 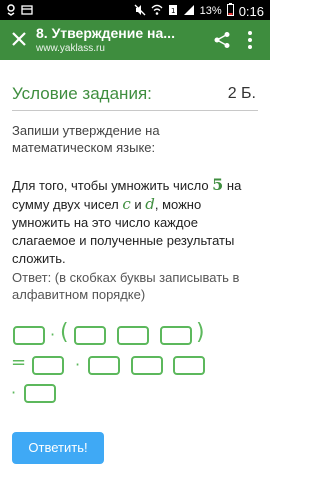 What do you see at coordinates (200, 332) in the screenshot?
I see `close-paren-symbol: )` at bounding box center [200, 332].